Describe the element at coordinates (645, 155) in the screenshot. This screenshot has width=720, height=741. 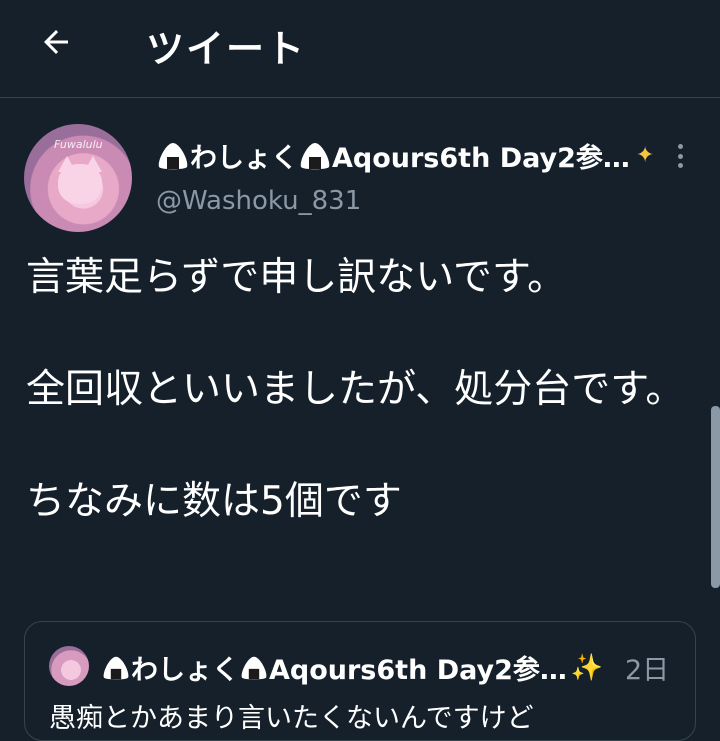
I see `sparkle-icon: ✦` at that location.